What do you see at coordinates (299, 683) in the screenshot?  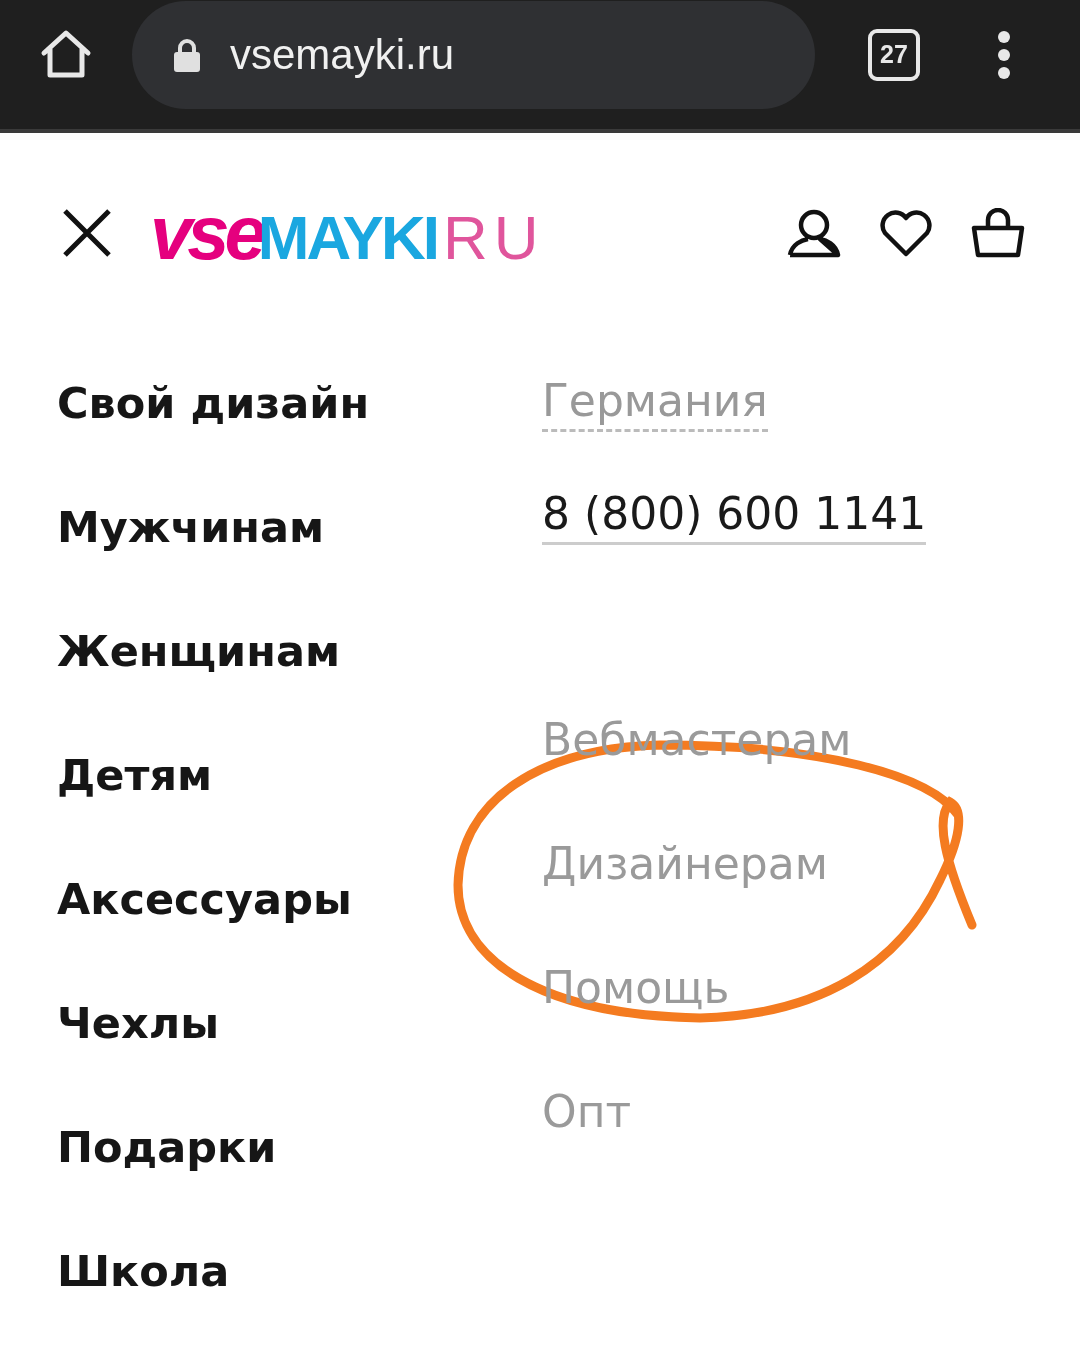 I see `menu-item: Женщинам` at bounding box center [299, 683].